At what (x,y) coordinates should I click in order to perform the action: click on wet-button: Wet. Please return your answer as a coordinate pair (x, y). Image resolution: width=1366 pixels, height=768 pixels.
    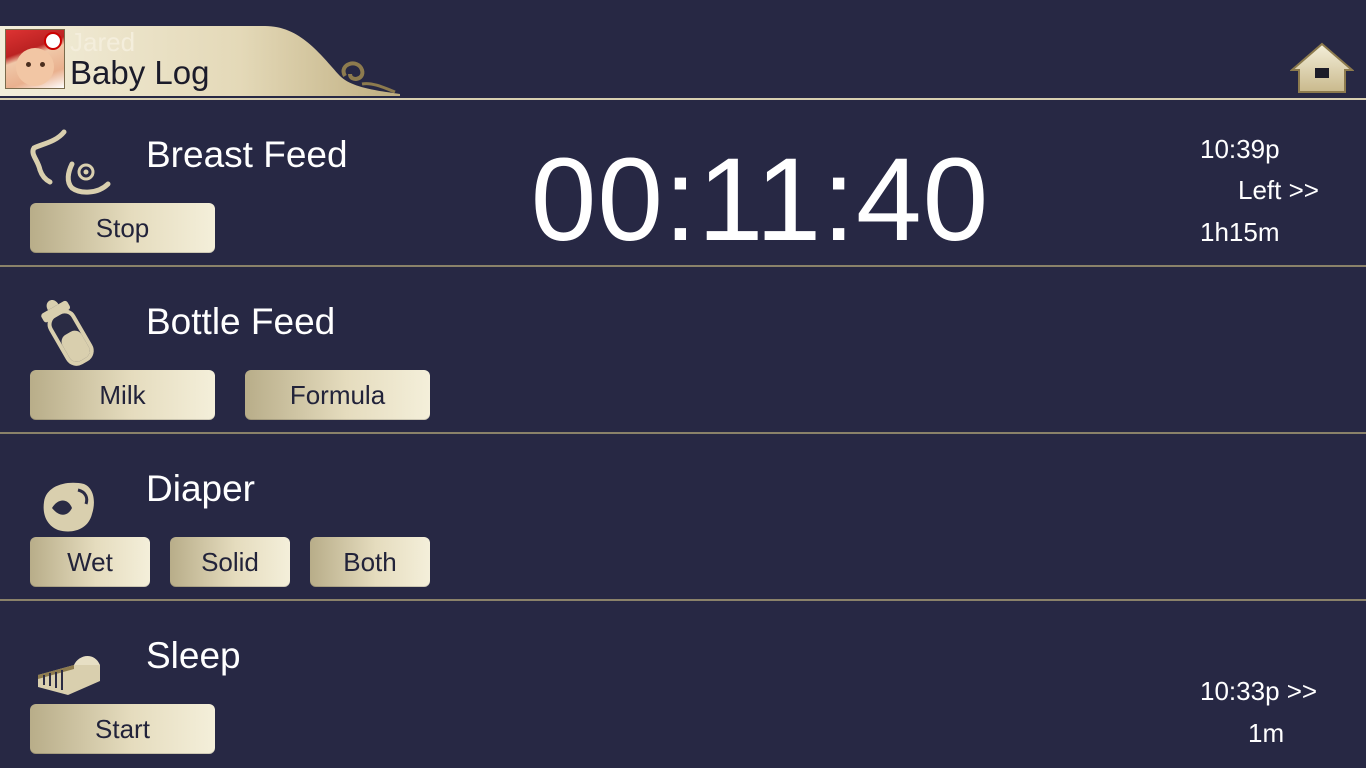
    Looking at the image, I should click on (90, 562).